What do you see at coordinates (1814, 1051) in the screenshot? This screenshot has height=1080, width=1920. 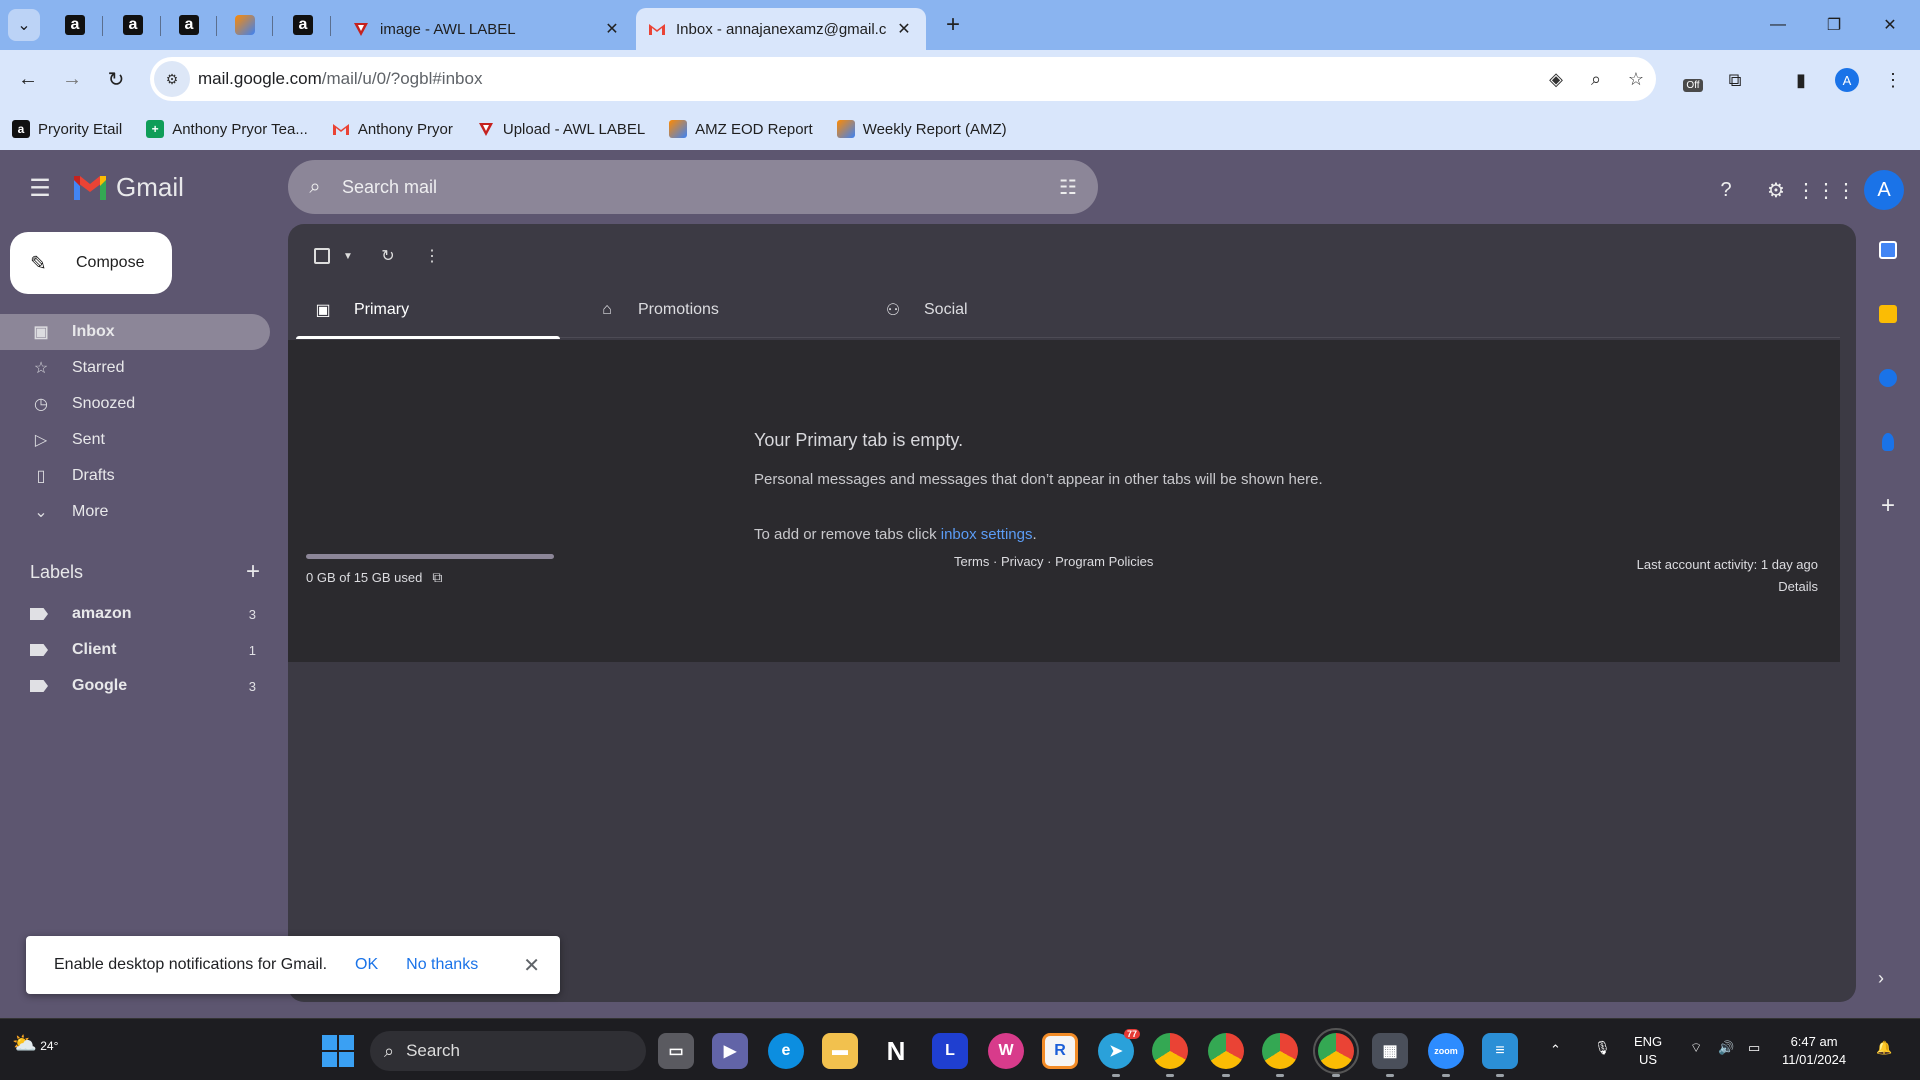 I see `clock: 6:47 am 11/01/2024` at bounding box center [1814, 1051].